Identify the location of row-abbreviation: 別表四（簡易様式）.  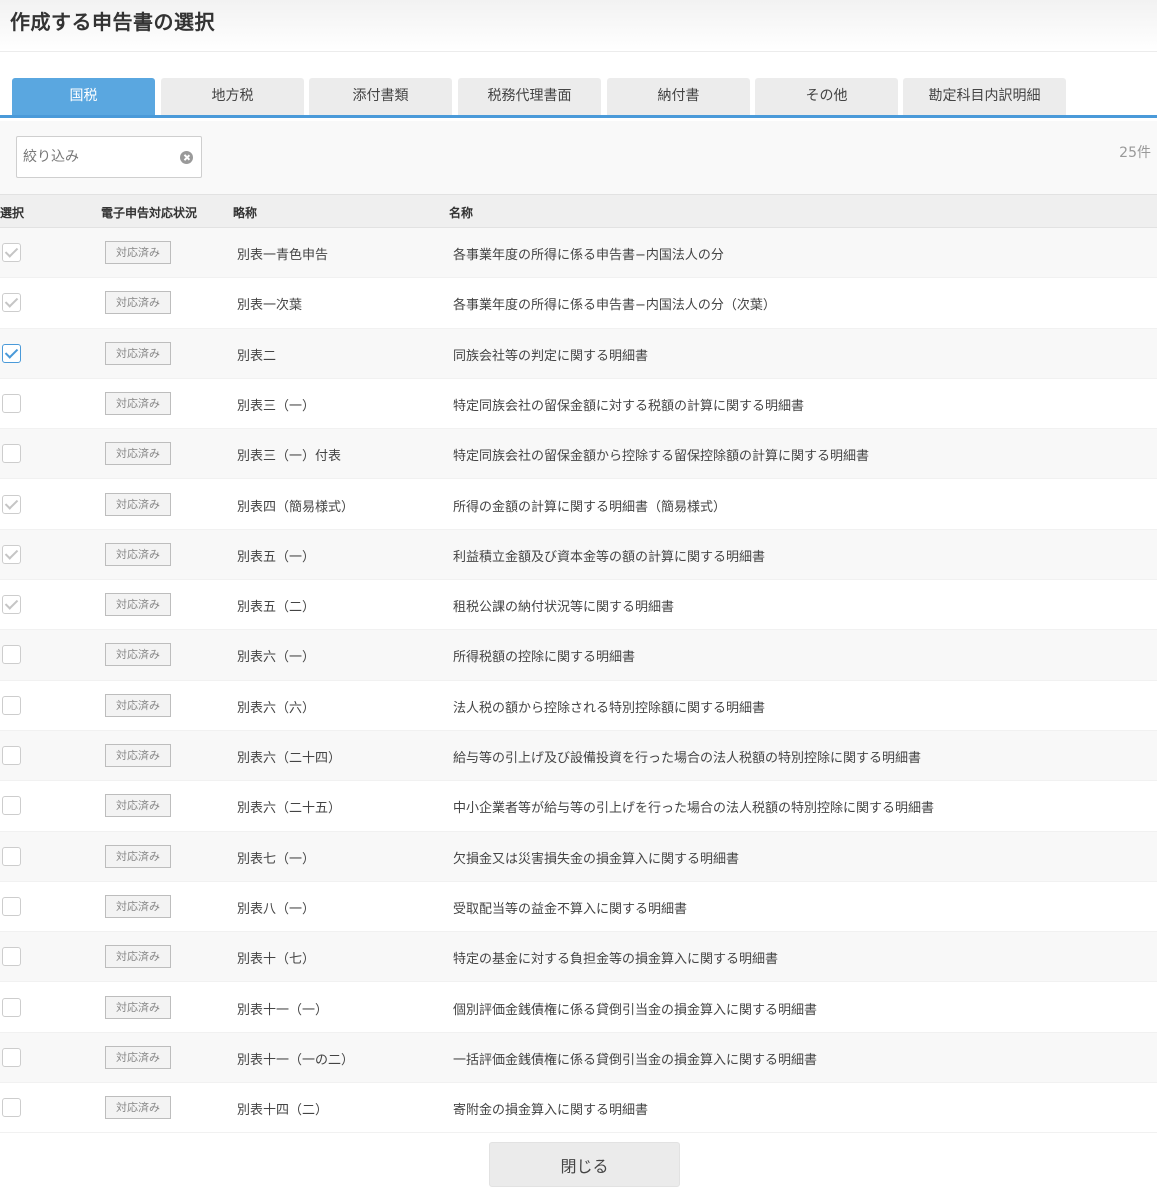
(296, 507).